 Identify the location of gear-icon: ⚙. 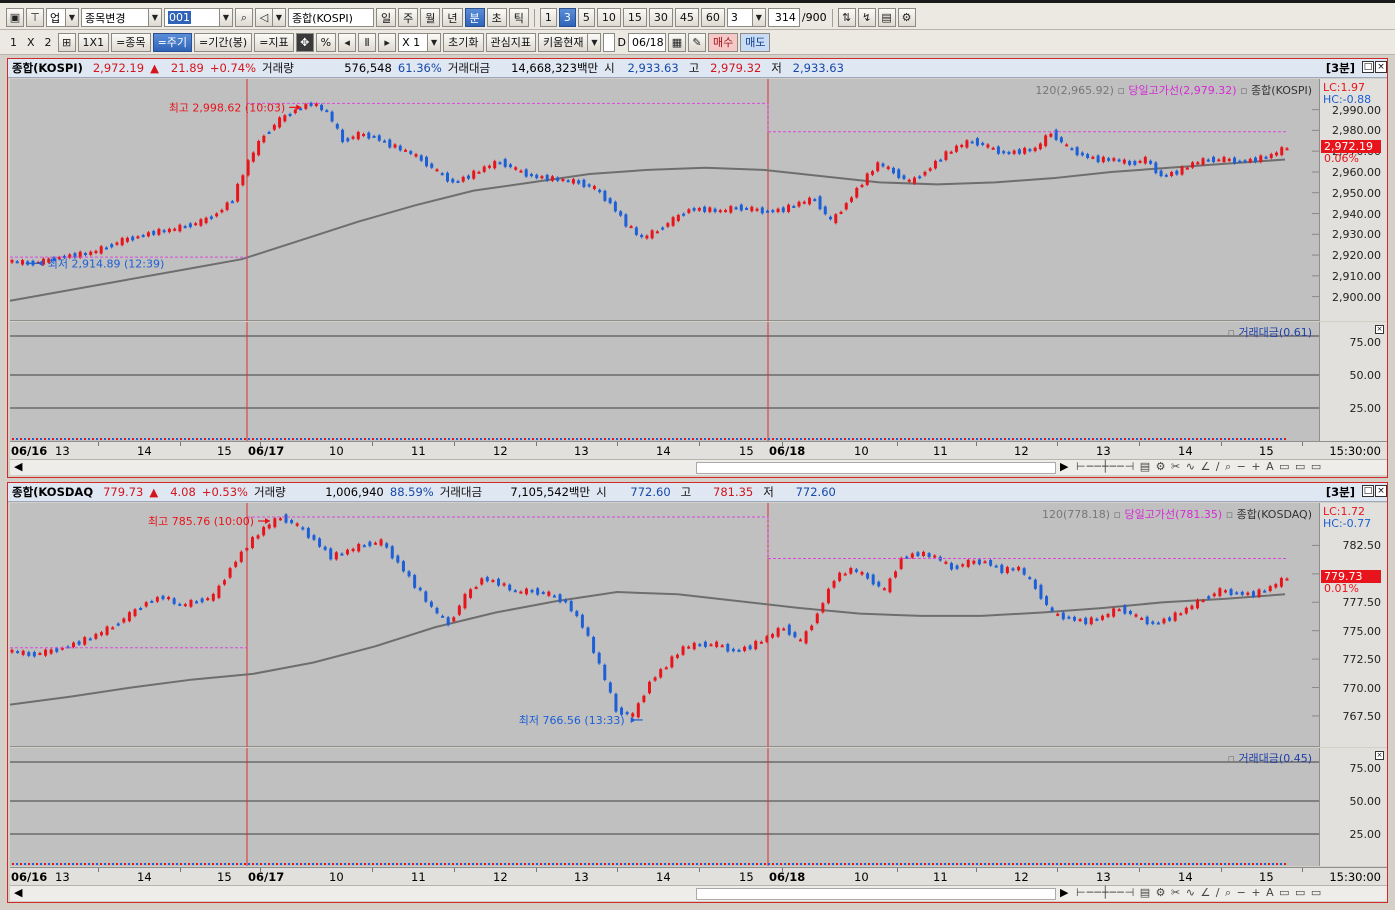
(906, 17).